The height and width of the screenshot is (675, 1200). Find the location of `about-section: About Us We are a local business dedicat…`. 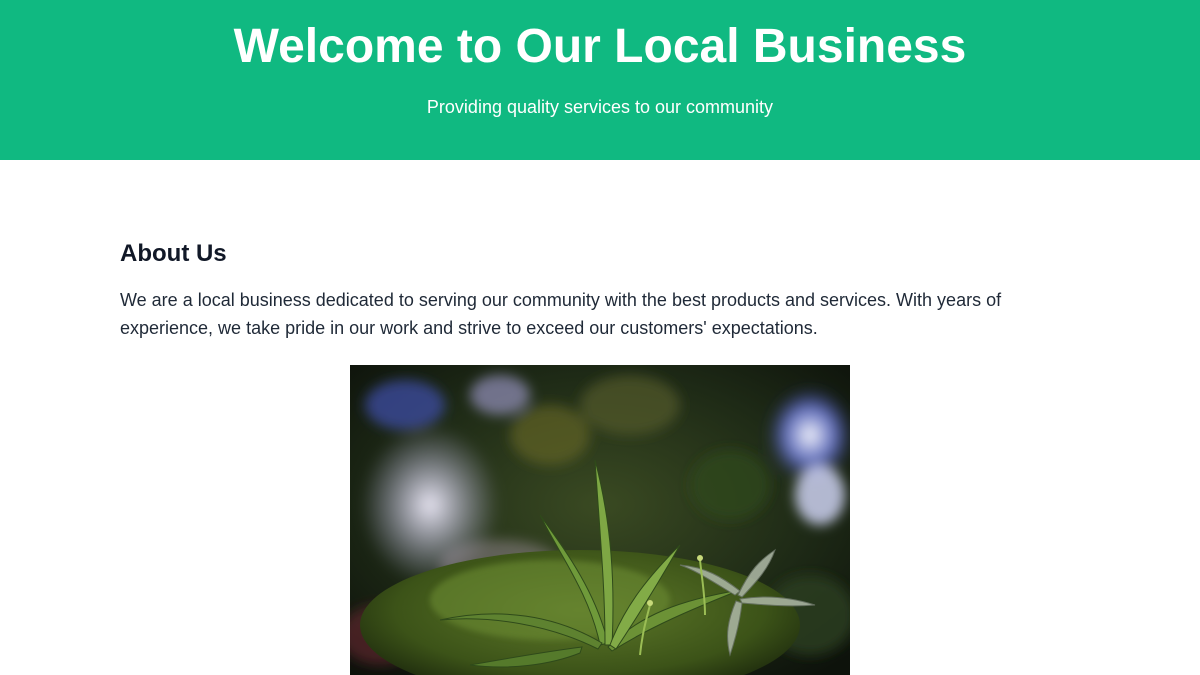

about-section: About Us We are a local business dedicat… is located at coordinates (600, 290).